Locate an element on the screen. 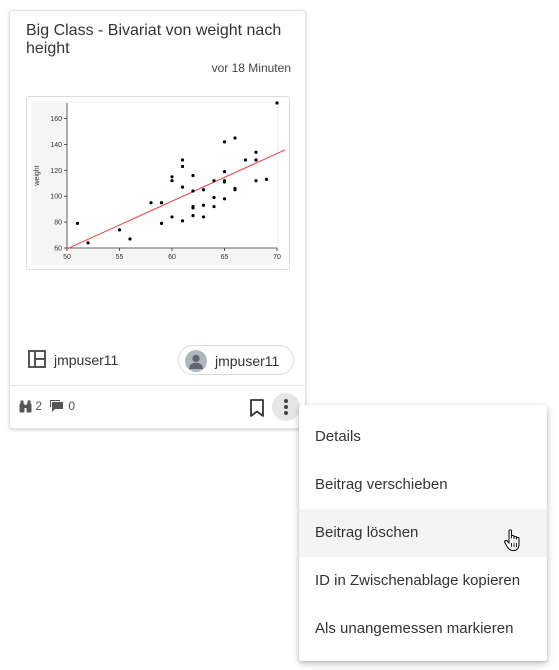  more-vertical-icon is located at coordinates (286, 407).